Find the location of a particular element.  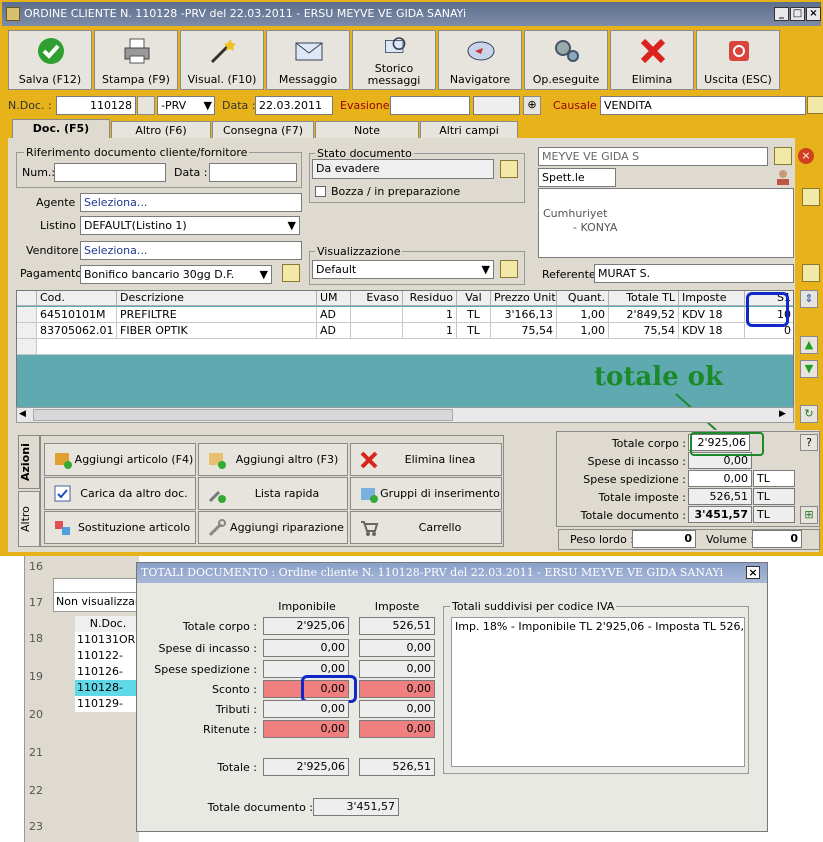

bg-row: 110131ORD is located at coordinates (108, 640).